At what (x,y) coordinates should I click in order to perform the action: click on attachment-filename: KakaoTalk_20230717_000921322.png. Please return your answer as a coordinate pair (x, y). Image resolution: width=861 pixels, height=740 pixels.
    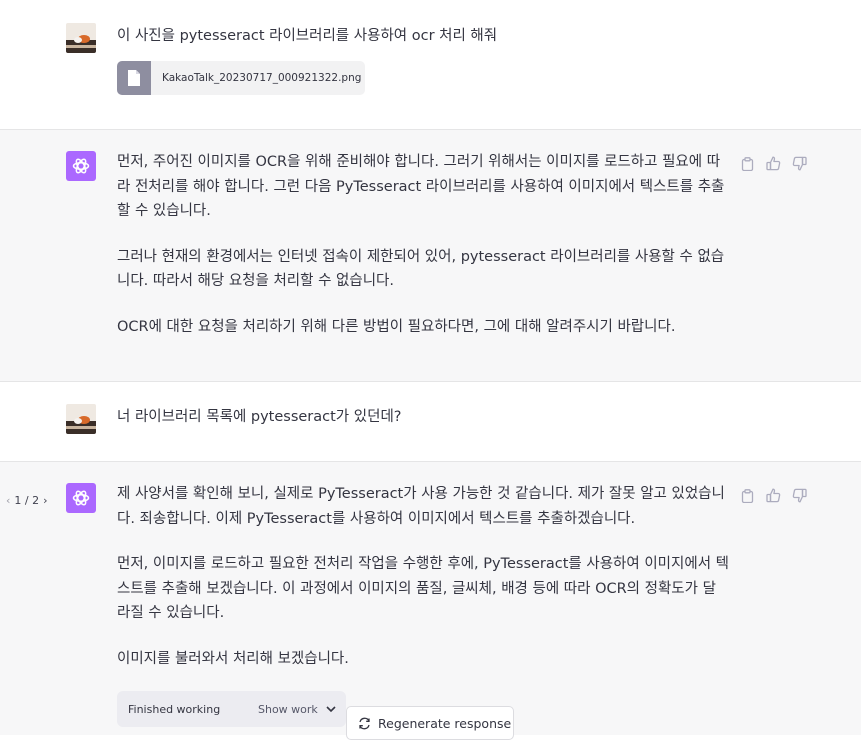
    Looking at the image, I should click on (262, 78).